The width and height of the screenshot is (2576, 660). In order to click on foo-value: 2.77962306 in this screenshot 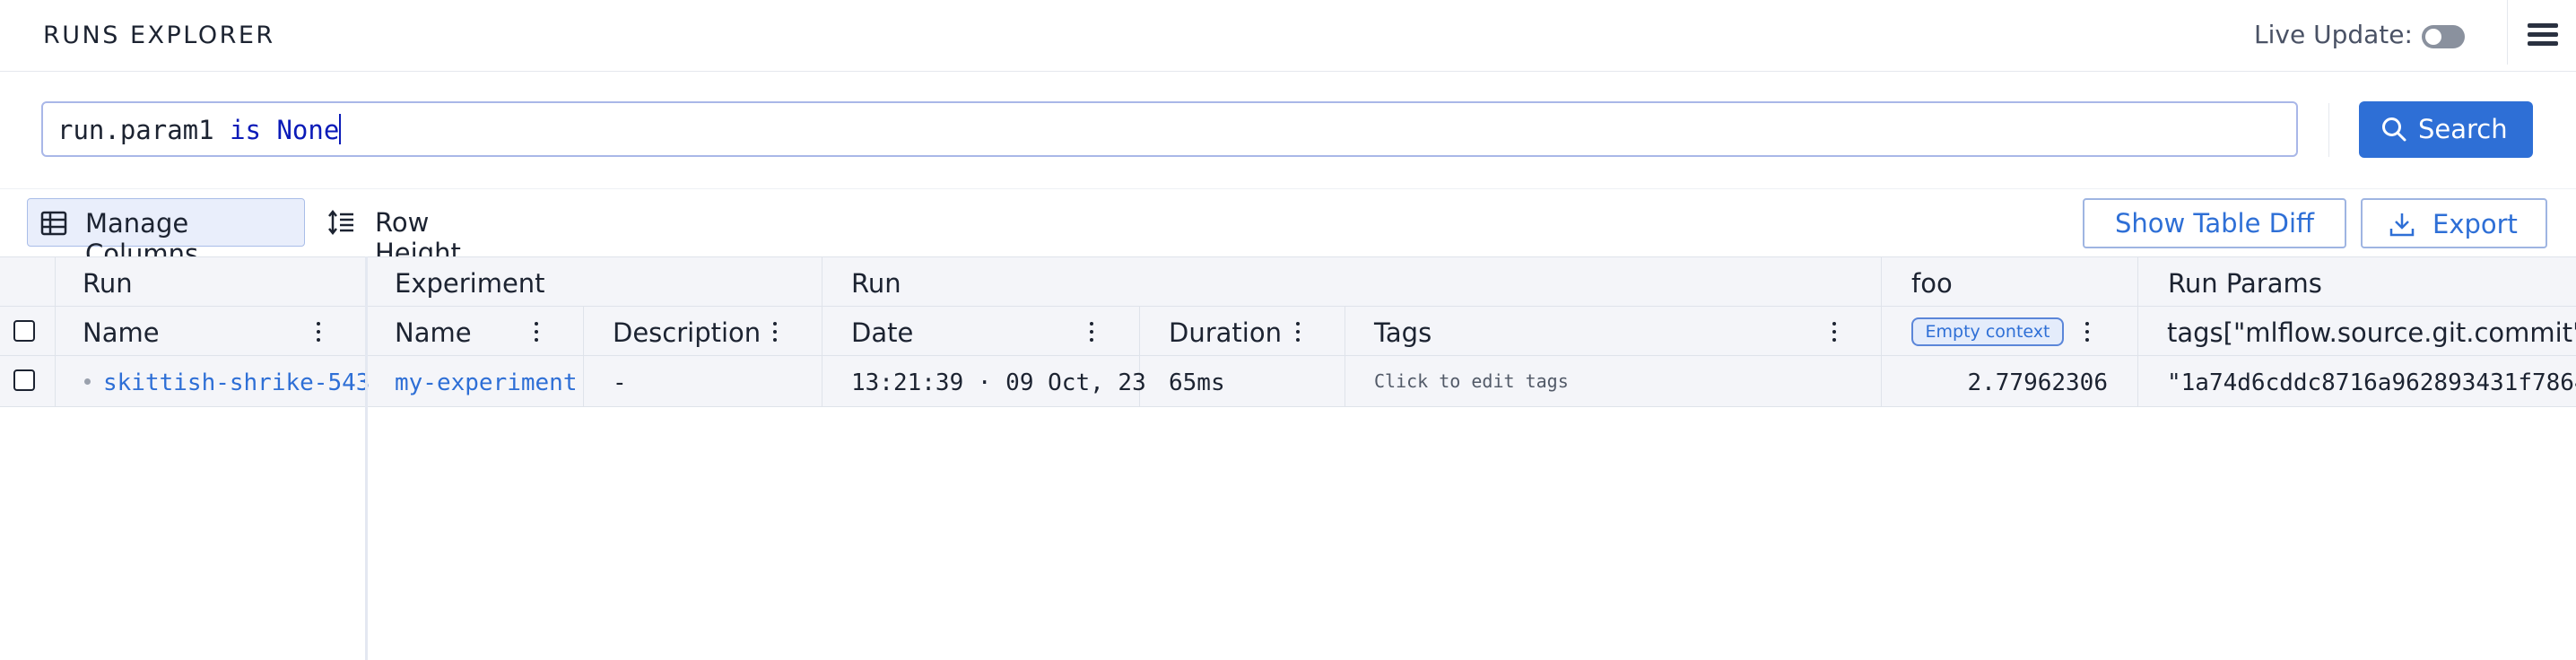, I will do `click(2037, 382)`.